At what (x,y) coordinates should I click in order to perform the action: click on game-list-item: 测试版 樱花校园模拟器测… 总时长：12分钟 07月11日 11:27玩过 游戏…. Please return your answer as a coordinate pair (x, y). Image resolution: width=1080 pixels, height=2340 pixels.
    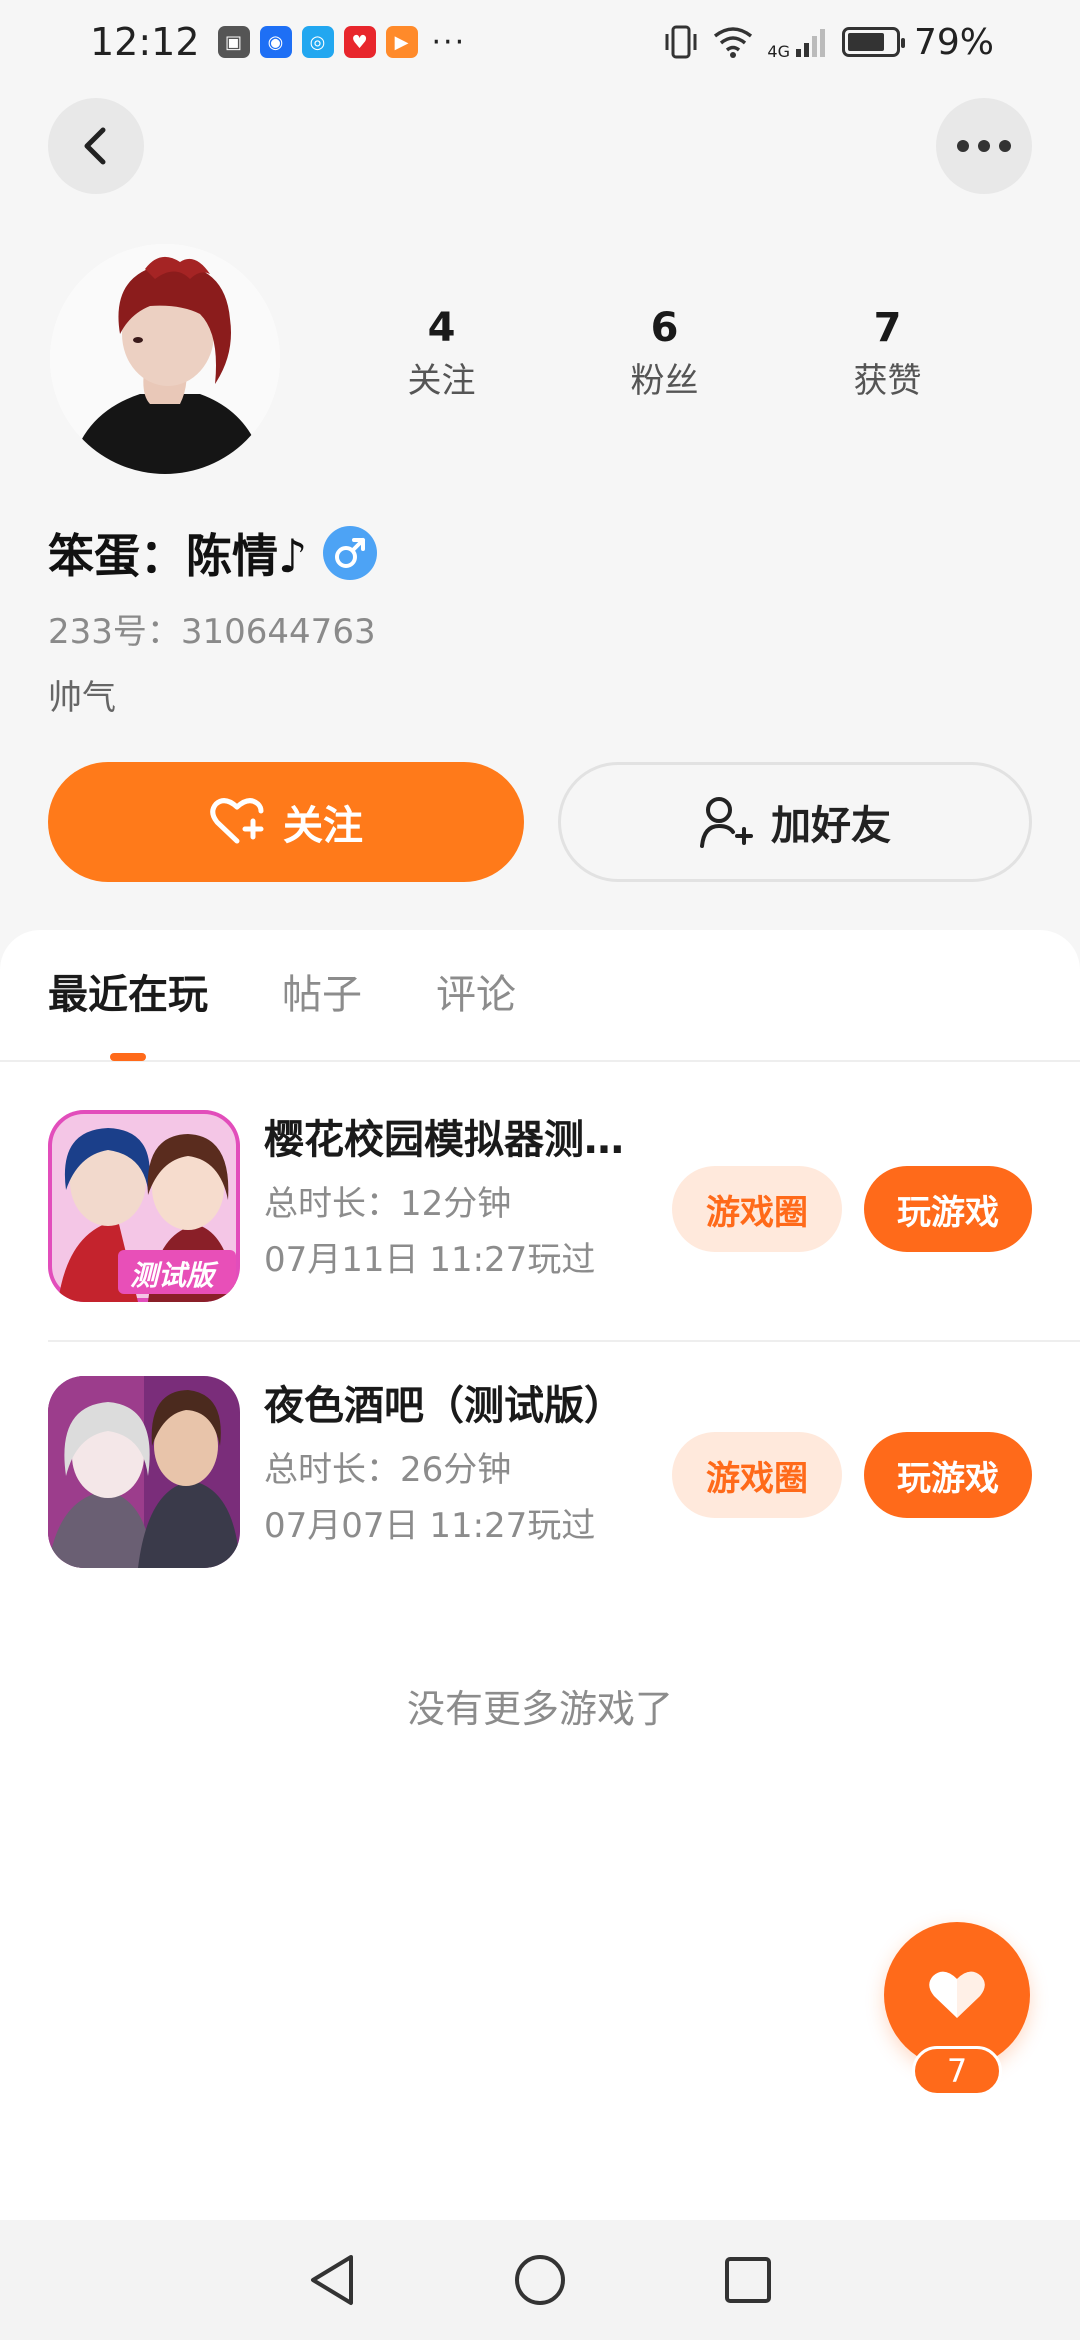
    Looking at the image, I should click on (540, 1210).